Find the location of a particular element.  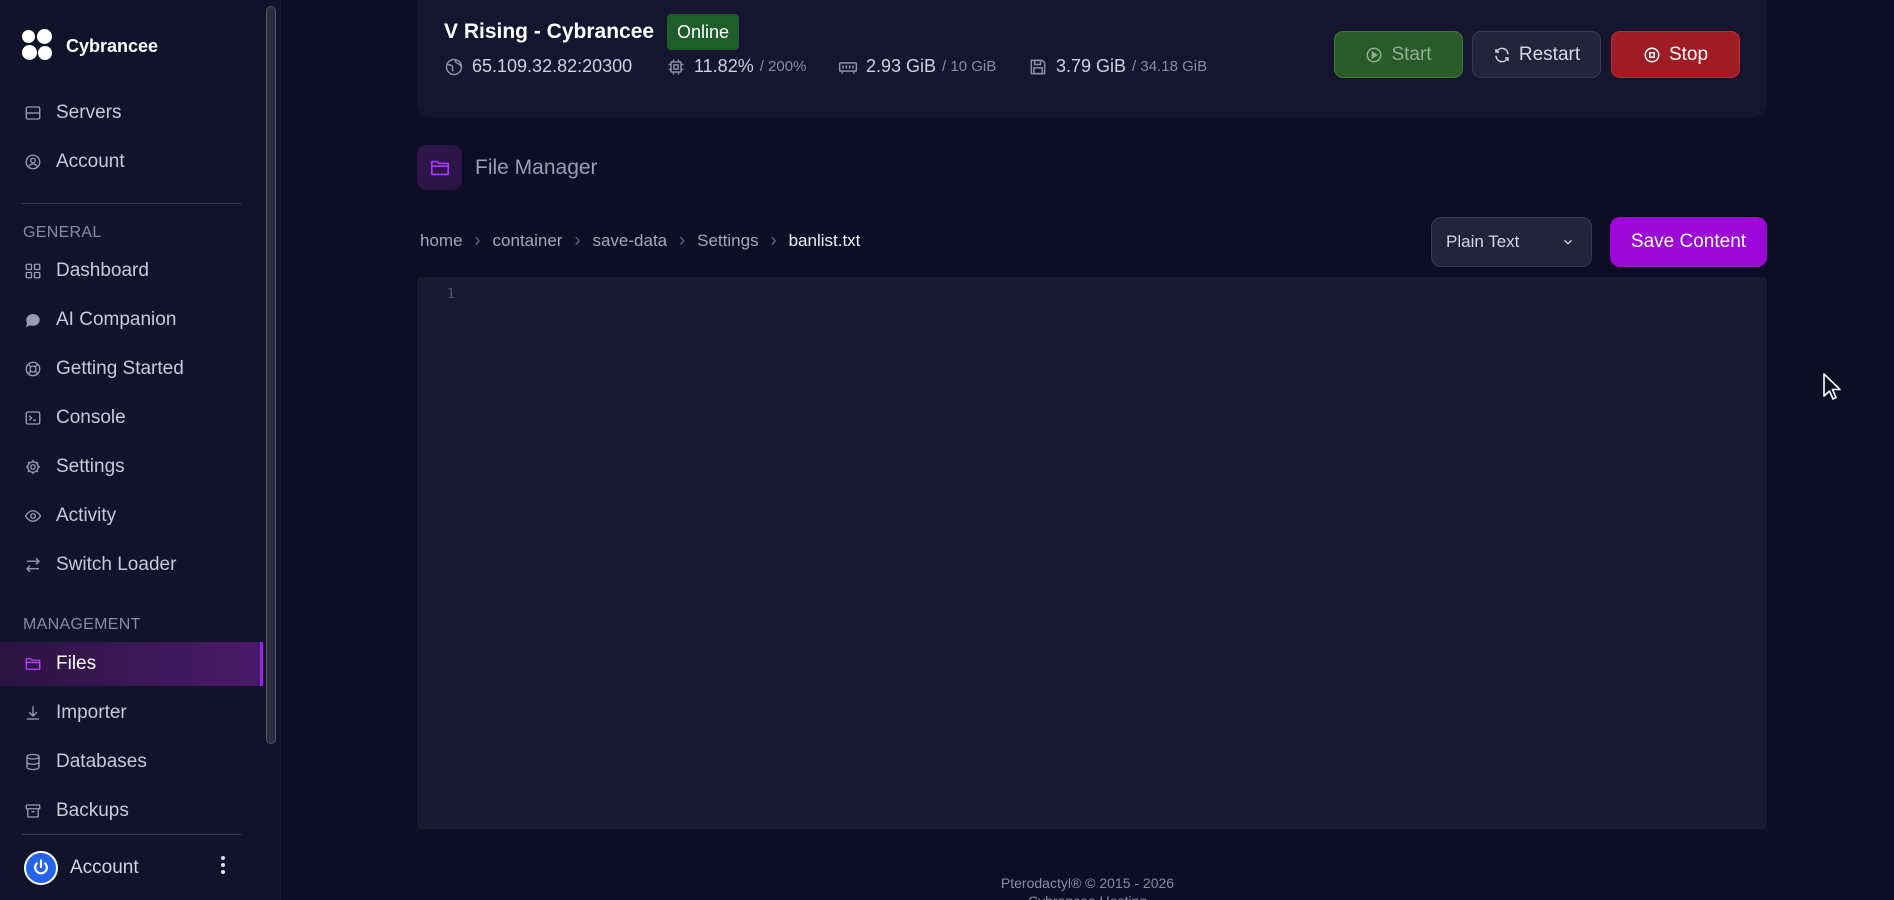

breadcrumb-current-file: banlist.txt is located at coordinates (824, 240).